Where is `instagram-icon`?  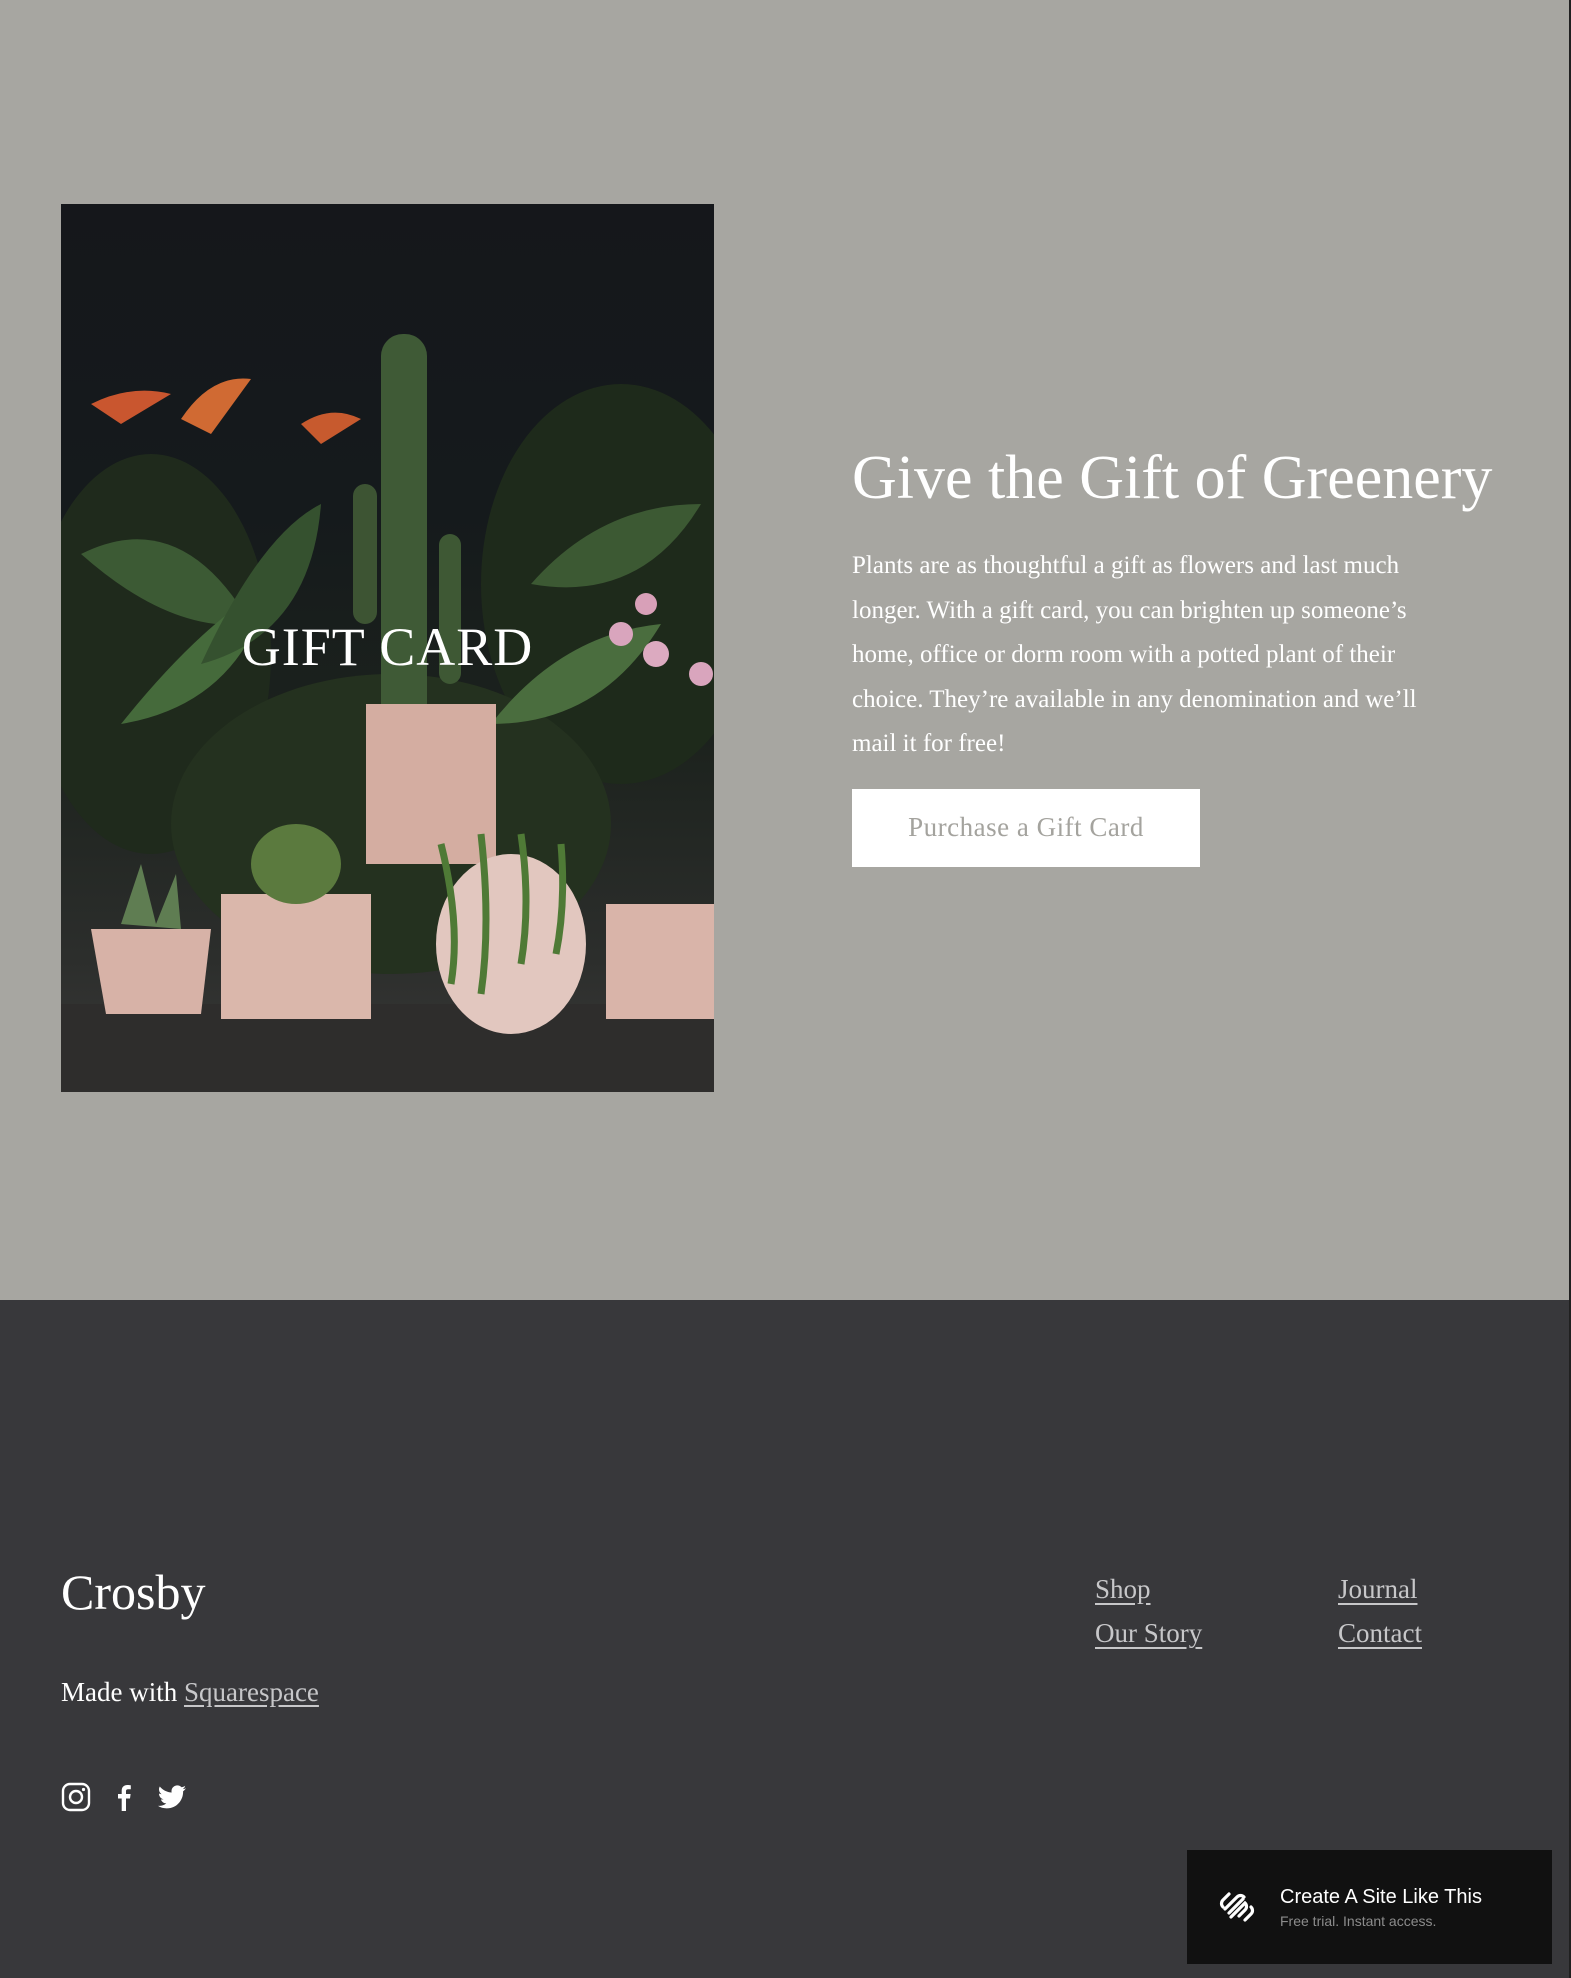
instagram-icon is located at coordinates (76, 1797).